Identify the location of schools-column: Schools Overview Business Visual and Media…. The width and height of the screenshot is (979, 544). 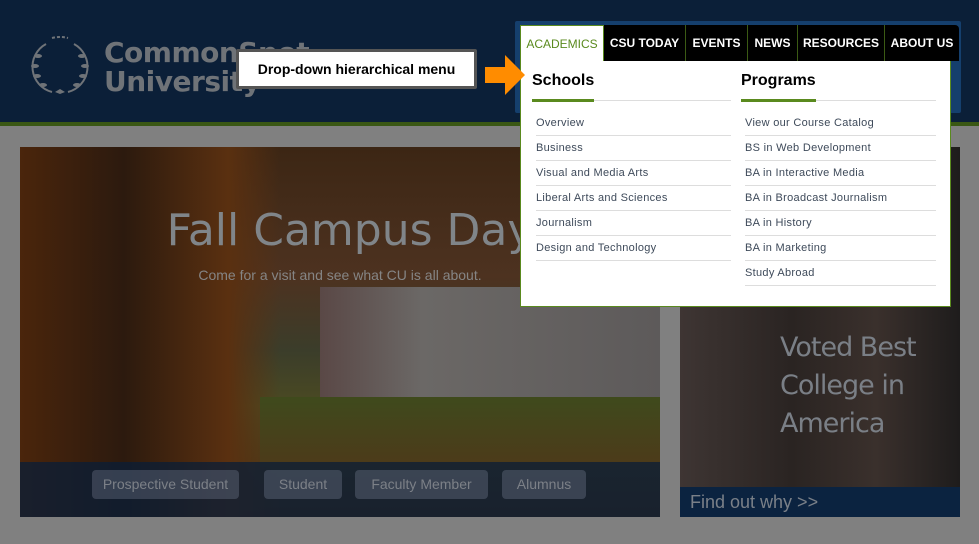
(631, 166).